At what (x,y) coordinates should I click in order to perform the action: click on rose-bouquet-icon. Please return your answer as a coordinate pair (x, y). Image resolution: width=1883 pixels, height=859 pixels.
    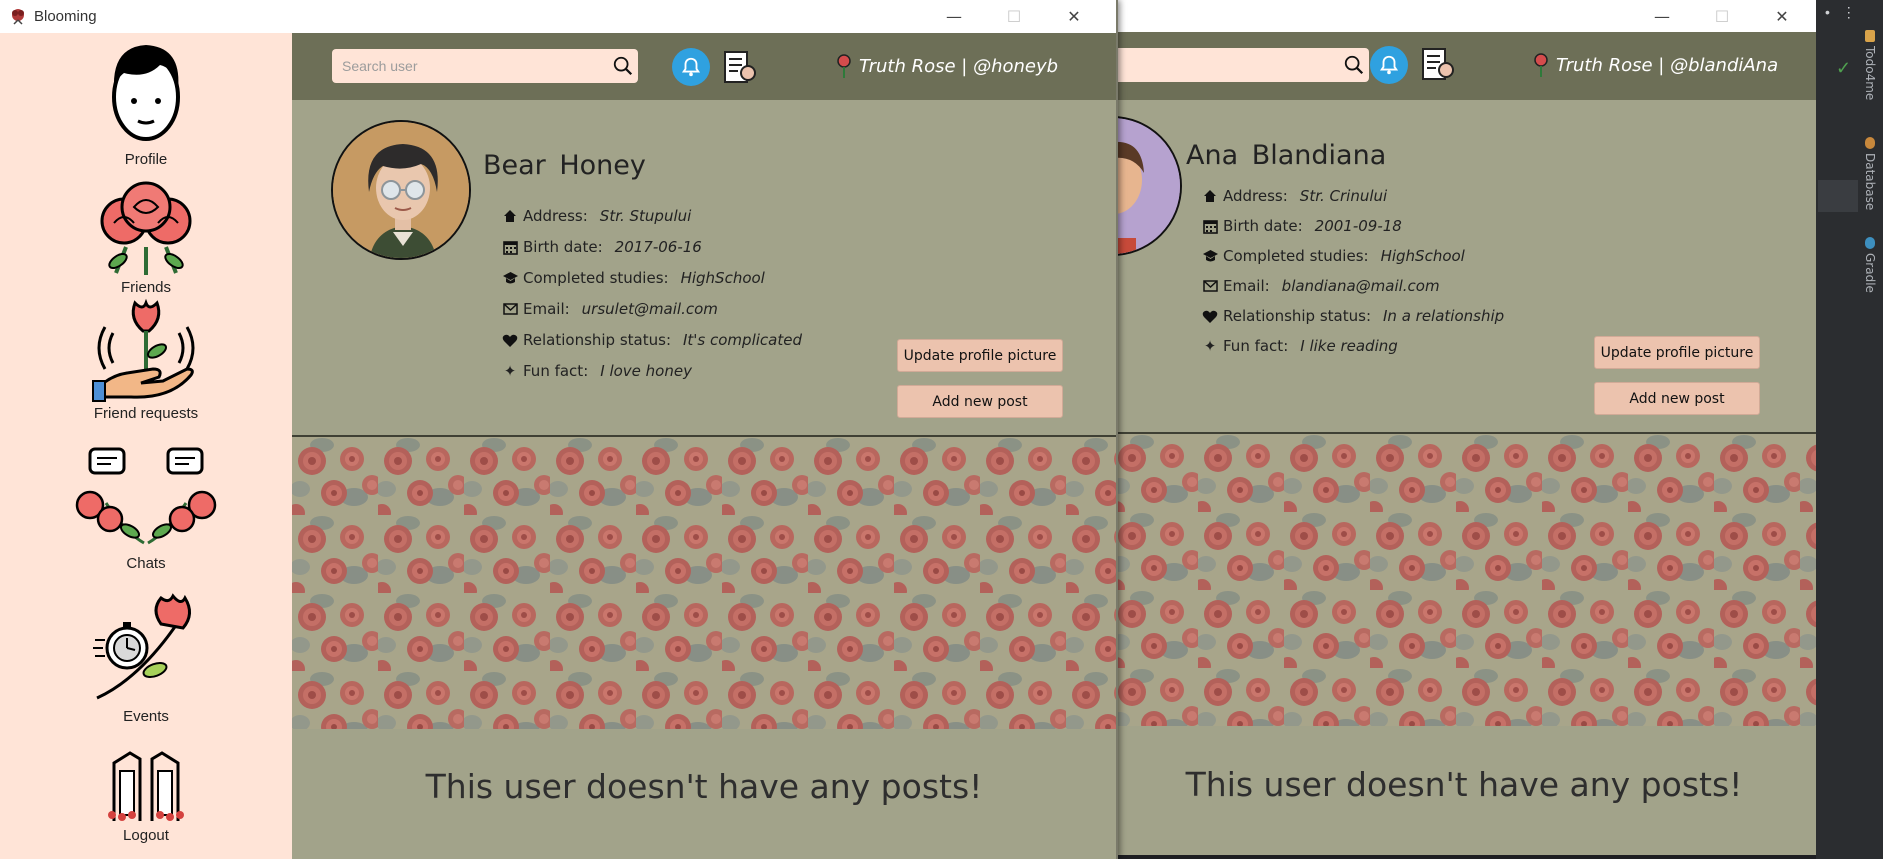
    Looking at the image, I should click on (146, 228).